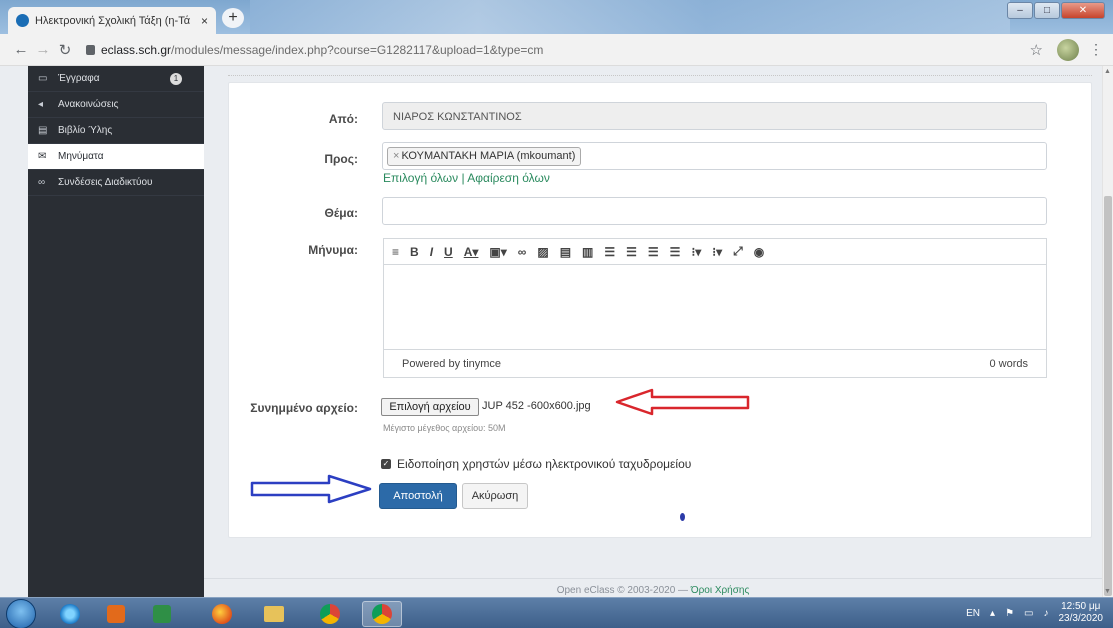 The height and width of the screenshot is (628, 1113). Describe the element at coordinates (116, 614) in the screenshot. I see `outlook-icon` at that location.